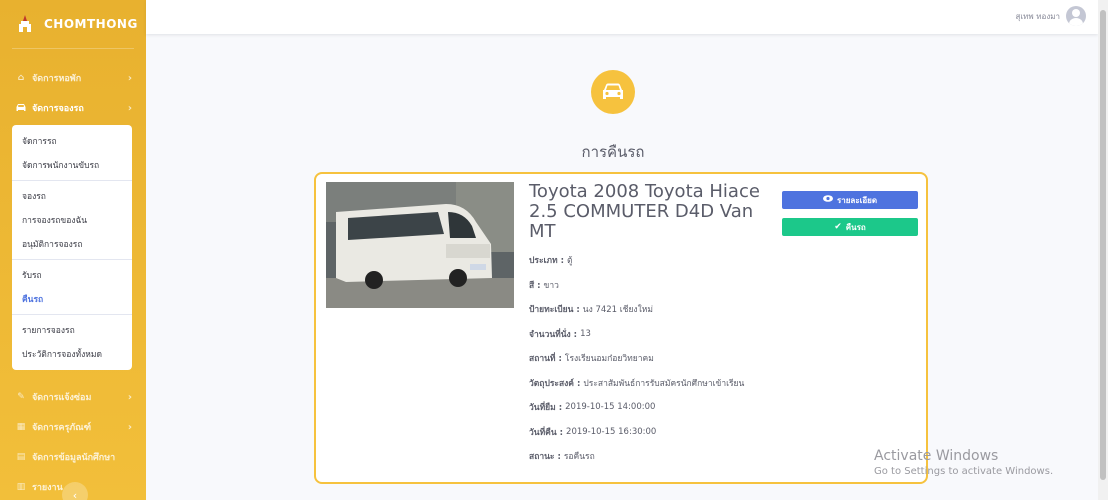 Image resolution: width=1108 pixels, height=500 pixels. I want to click on sidebar-item-repairs: ✎ จัดการแจ้งซ่อม ›, so click(73, 397).